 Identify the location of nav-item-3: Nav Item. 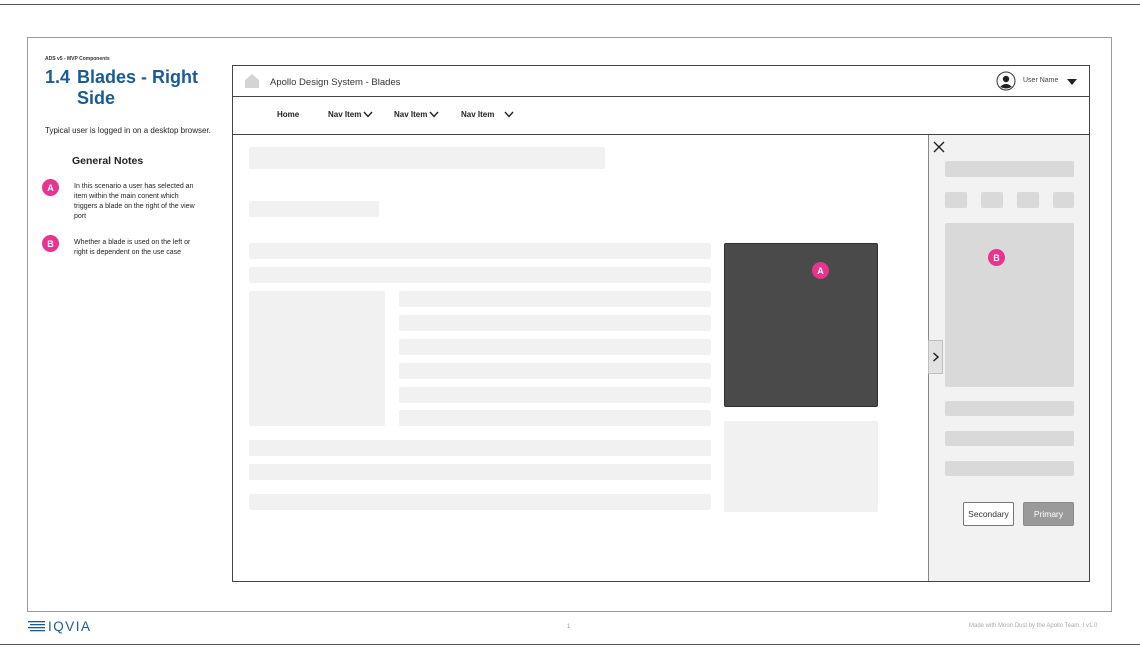
(487, 114).